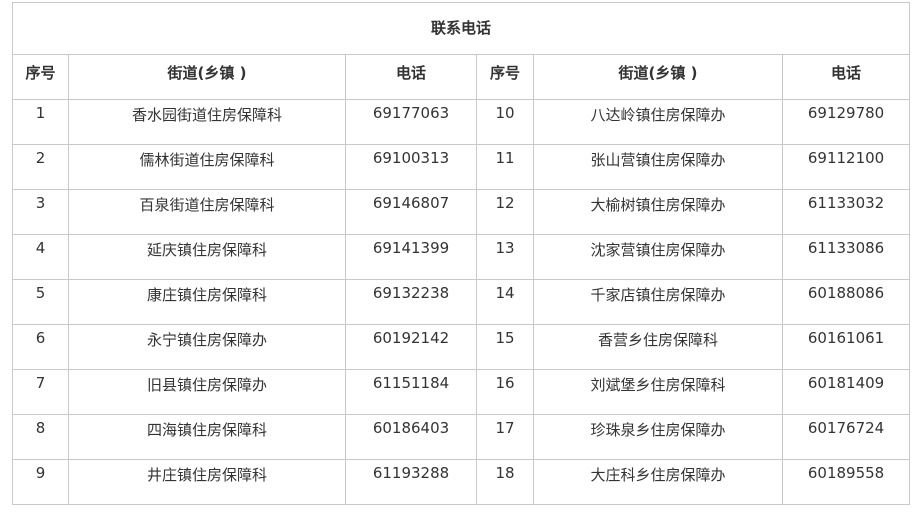 The width and height of the screenshot is (923, 518). I want to click on row-phone: 61193288, so click(411, 482).